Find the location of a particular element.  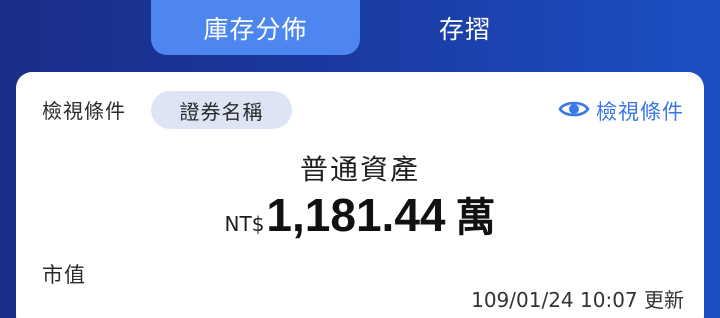

market-value-label: 市值 is located at coordinates (64, 275).